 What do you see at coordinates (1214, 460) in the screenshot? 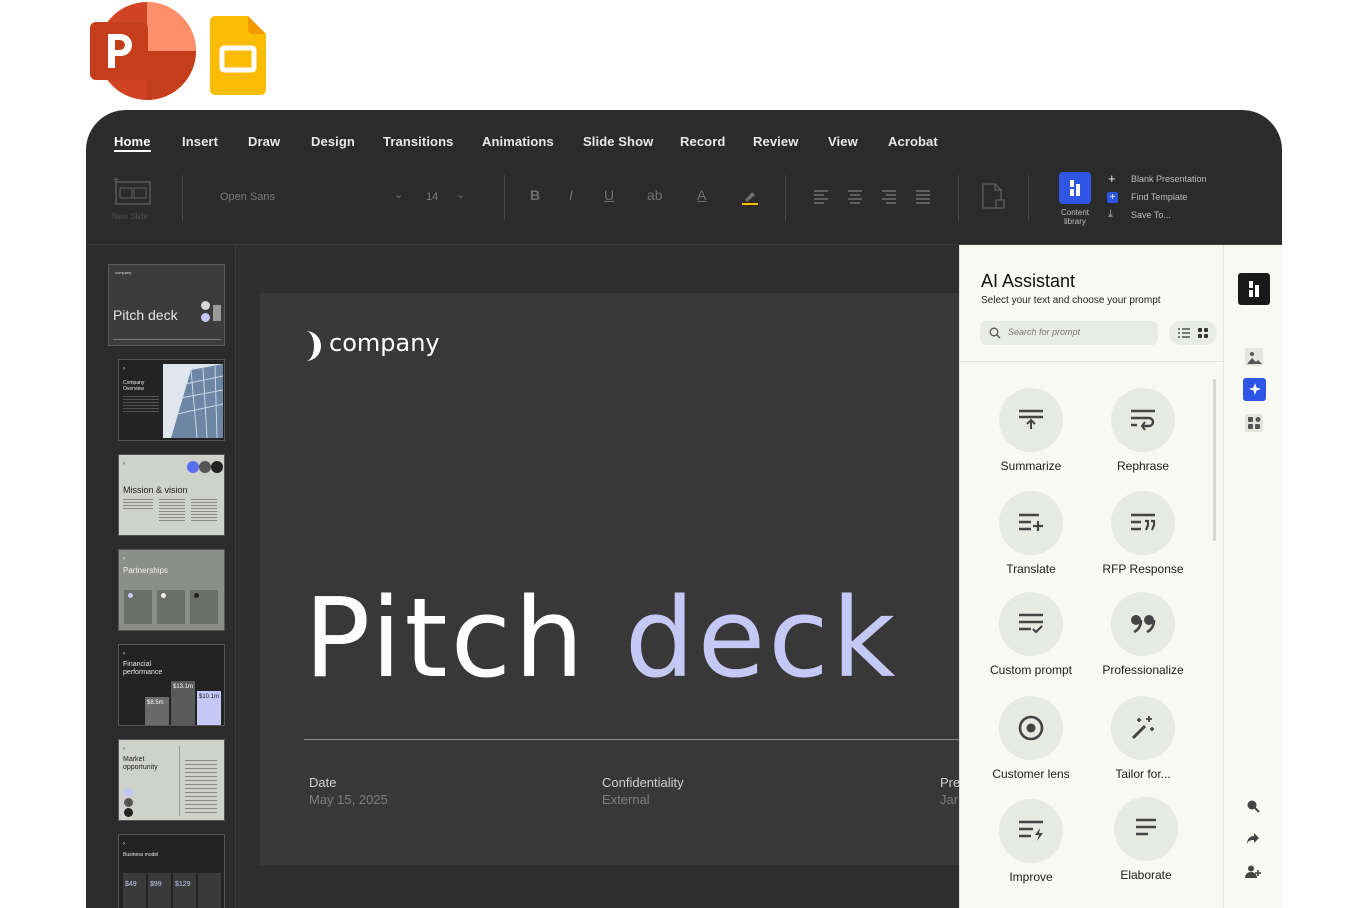
I see `panel-scrollbar` at bounding box center [1214, 460].